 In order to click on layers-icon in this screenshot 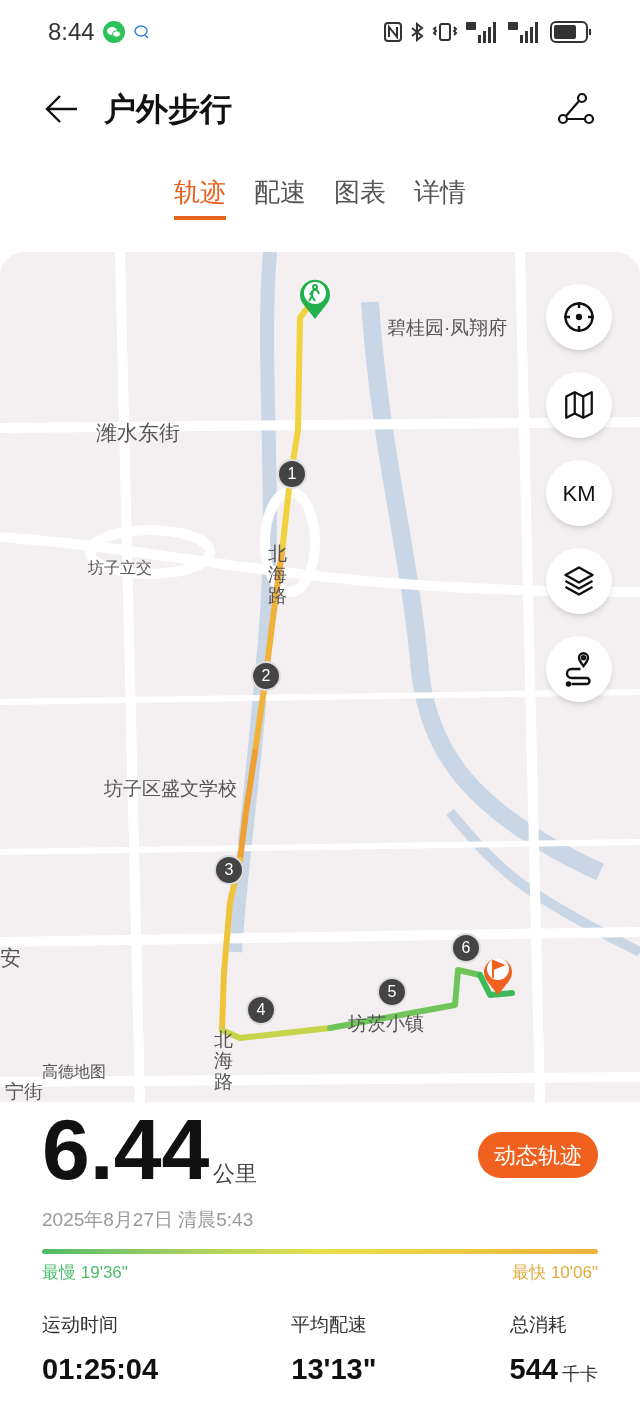, I will do `click(579, 581)`.